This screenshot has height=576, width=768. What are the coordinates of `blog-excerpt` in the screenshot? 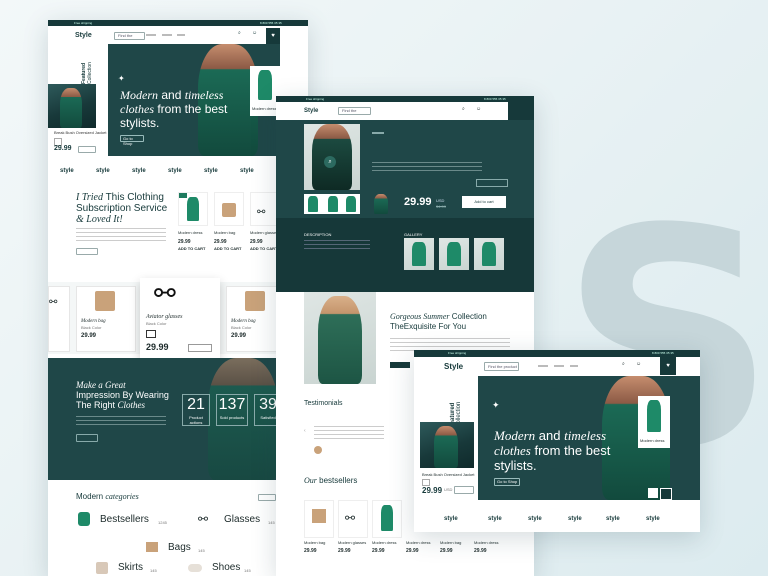 It's located at (121, 235).